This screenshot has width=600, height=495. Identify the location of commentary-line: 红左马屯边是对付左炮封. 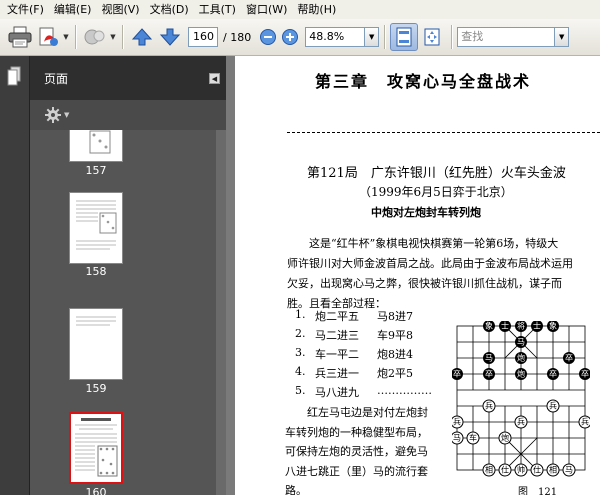
(356, 412).